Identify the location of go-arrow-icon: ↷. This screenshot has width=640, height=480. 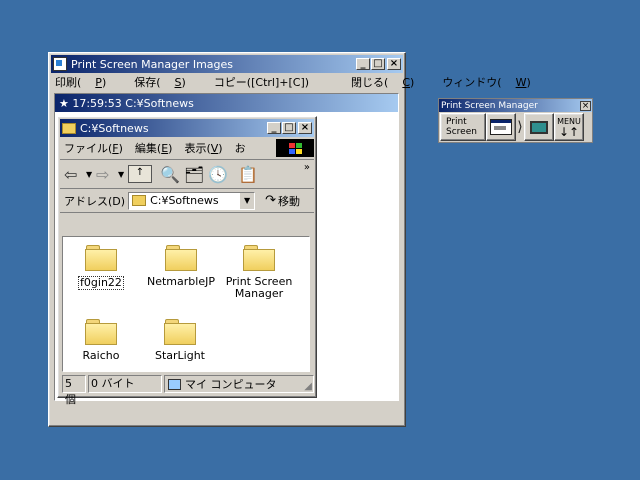
(270, 200).